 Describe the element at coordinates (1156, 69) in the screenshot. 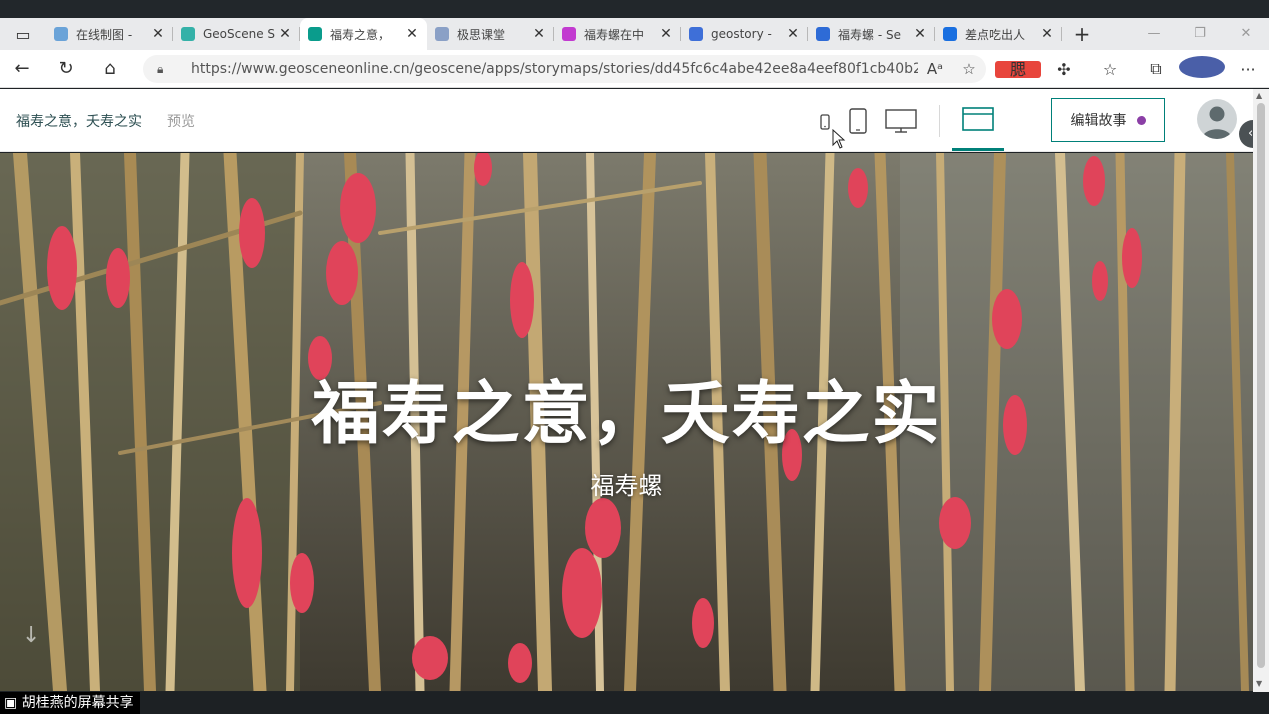

I see `collections-icon: ⧉` at that location.